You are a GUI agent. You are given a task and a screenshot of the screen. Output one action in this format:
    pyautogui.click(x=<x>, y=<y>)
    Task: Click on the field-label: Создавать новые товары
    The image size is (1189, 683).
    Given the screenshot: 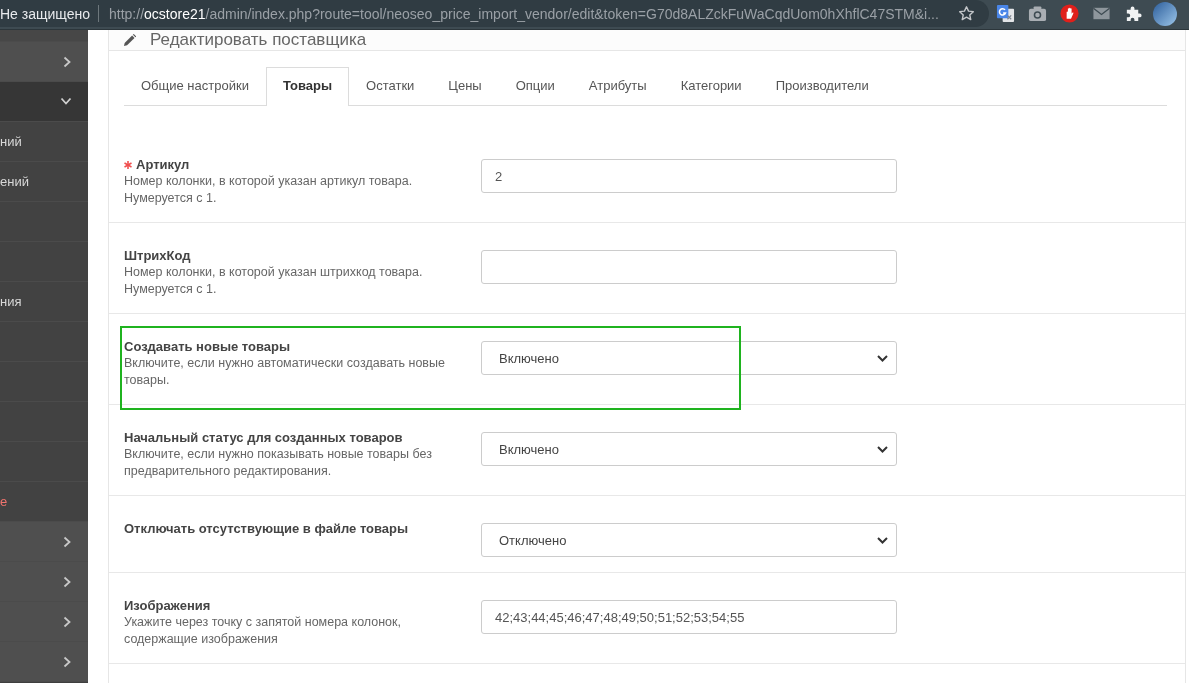 What is the action you would take?
    pyautogui.click(x=207, y=346)
    